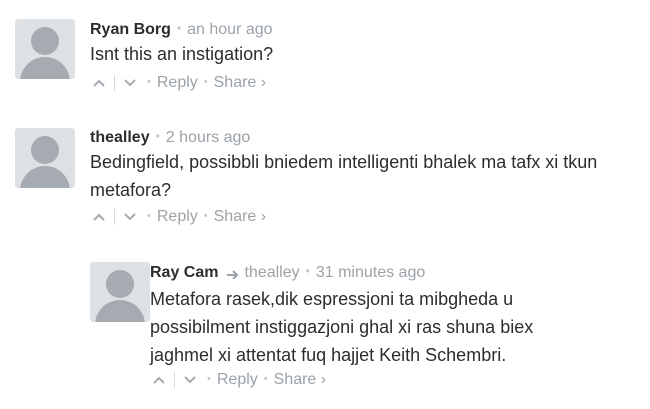  Describe the element at coordinates (233, 272) in the screenshot. I see `reply-arrow-icon` at that location.